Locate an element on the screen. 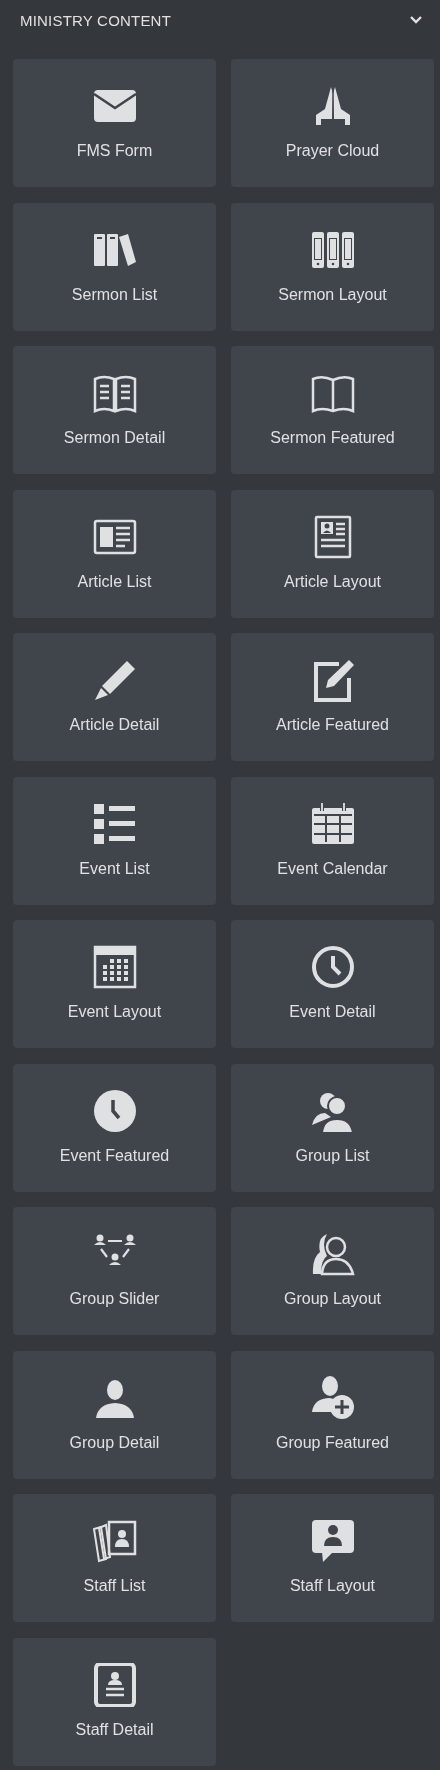  widget-tile: FMS Form is located at coordinates (114, 123).